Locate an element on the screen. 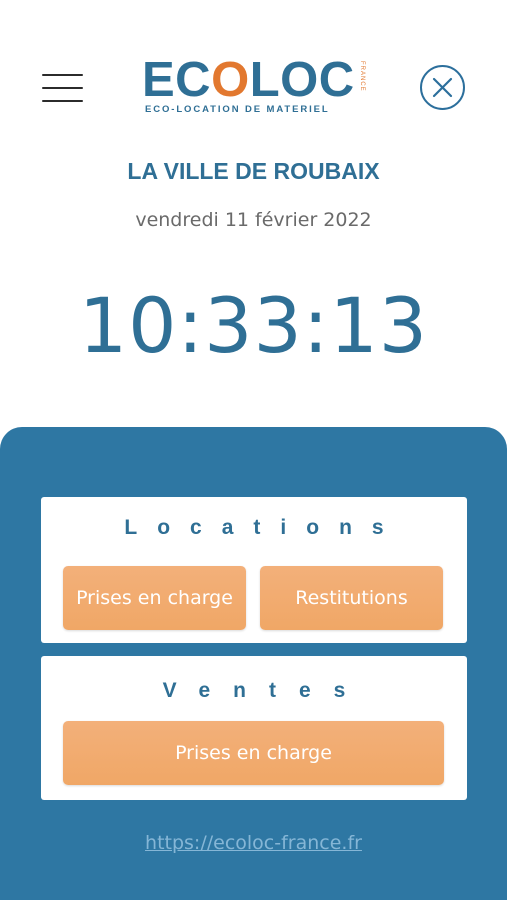 The width and height of the screenshot is (507, 900). city-title: LA VILLE DE ROUBAIX is located at coordinates (253, 171).